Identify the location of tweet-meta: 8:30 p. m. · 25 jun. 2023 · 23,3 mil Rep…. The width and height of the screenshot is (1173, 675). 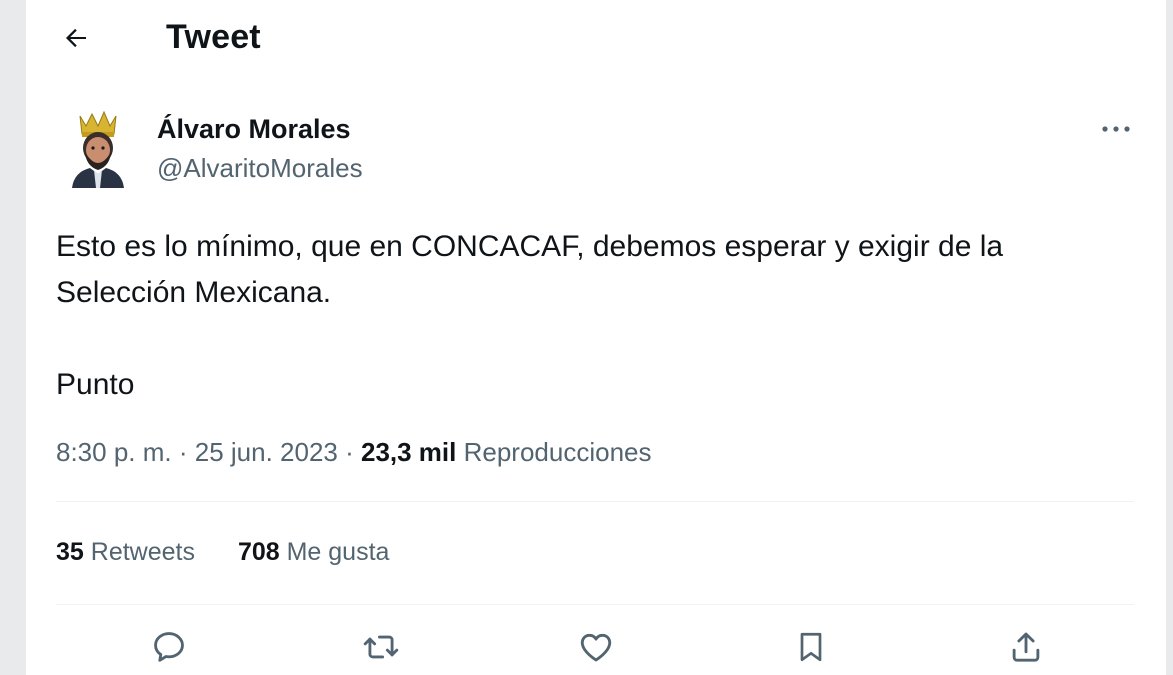
(354, 452).